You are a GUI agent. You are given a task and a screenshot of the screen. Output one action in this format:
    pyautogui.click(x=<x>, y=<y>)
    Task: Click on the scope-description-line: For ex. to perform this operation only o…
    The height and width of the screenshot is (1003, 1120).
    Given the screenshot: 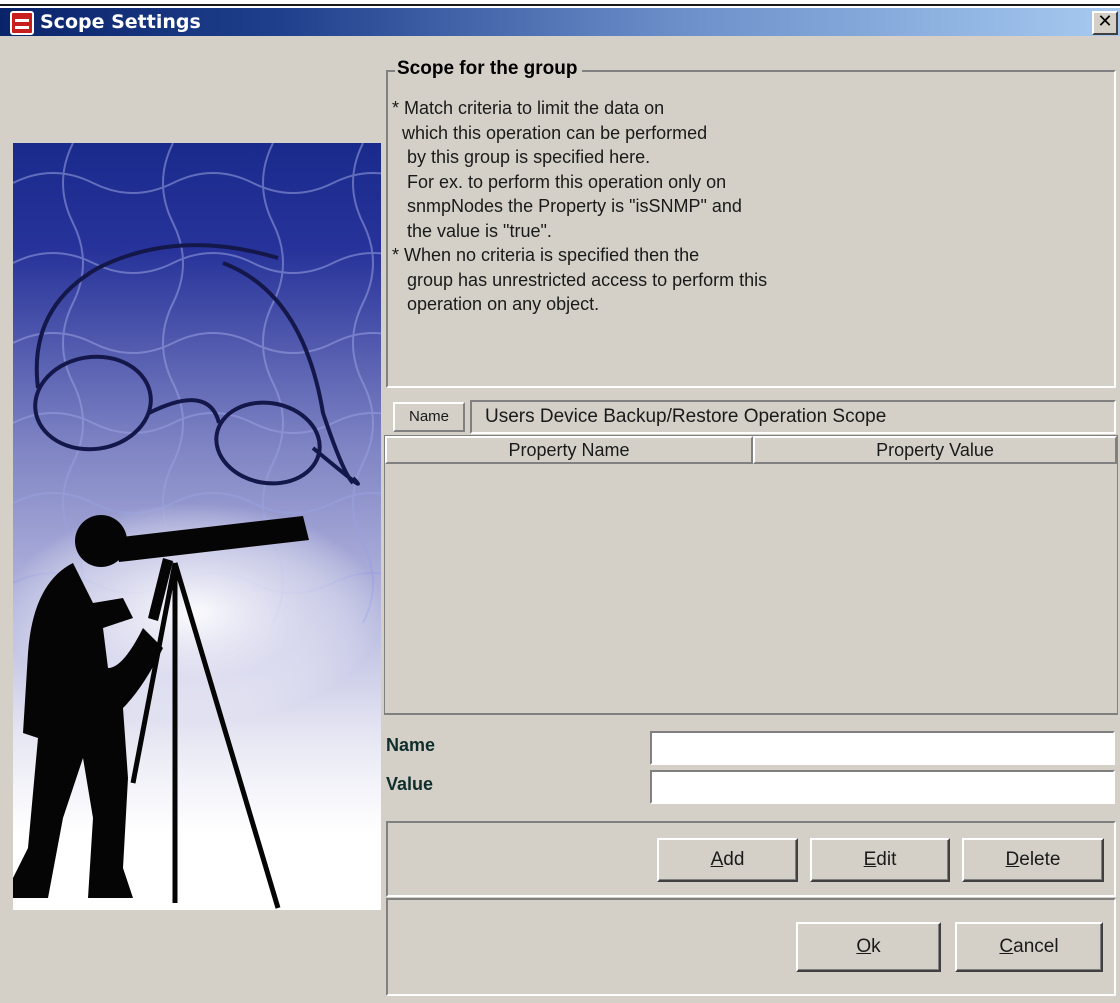 What is the action you would take?
    pyautogui.click(x=559, y=181)
    